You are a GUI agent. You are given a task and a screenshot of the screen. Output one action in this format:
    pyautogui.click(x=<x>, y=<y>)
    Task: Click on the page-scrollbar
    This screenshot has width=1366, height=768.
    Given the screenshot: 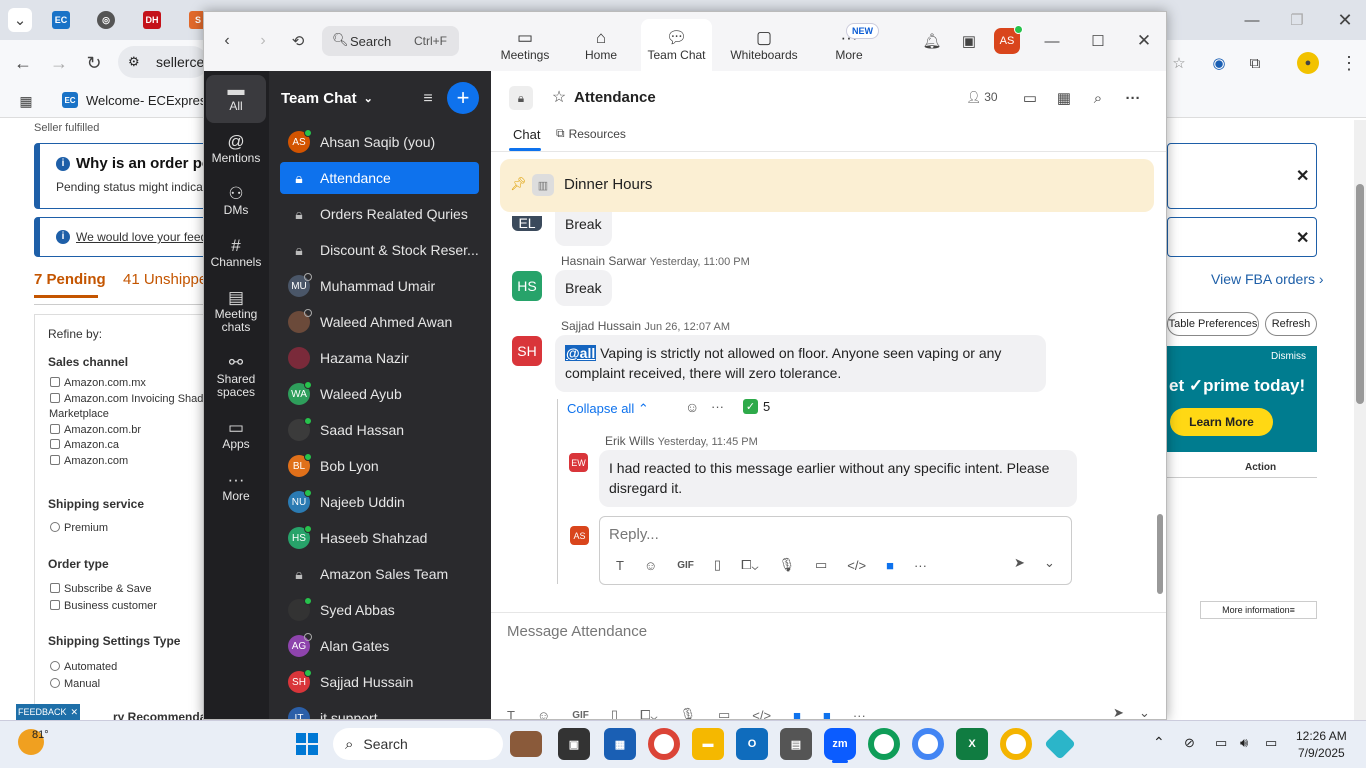 What is the action you would take?
    pyautogui.click(x=1360, y=420)
    